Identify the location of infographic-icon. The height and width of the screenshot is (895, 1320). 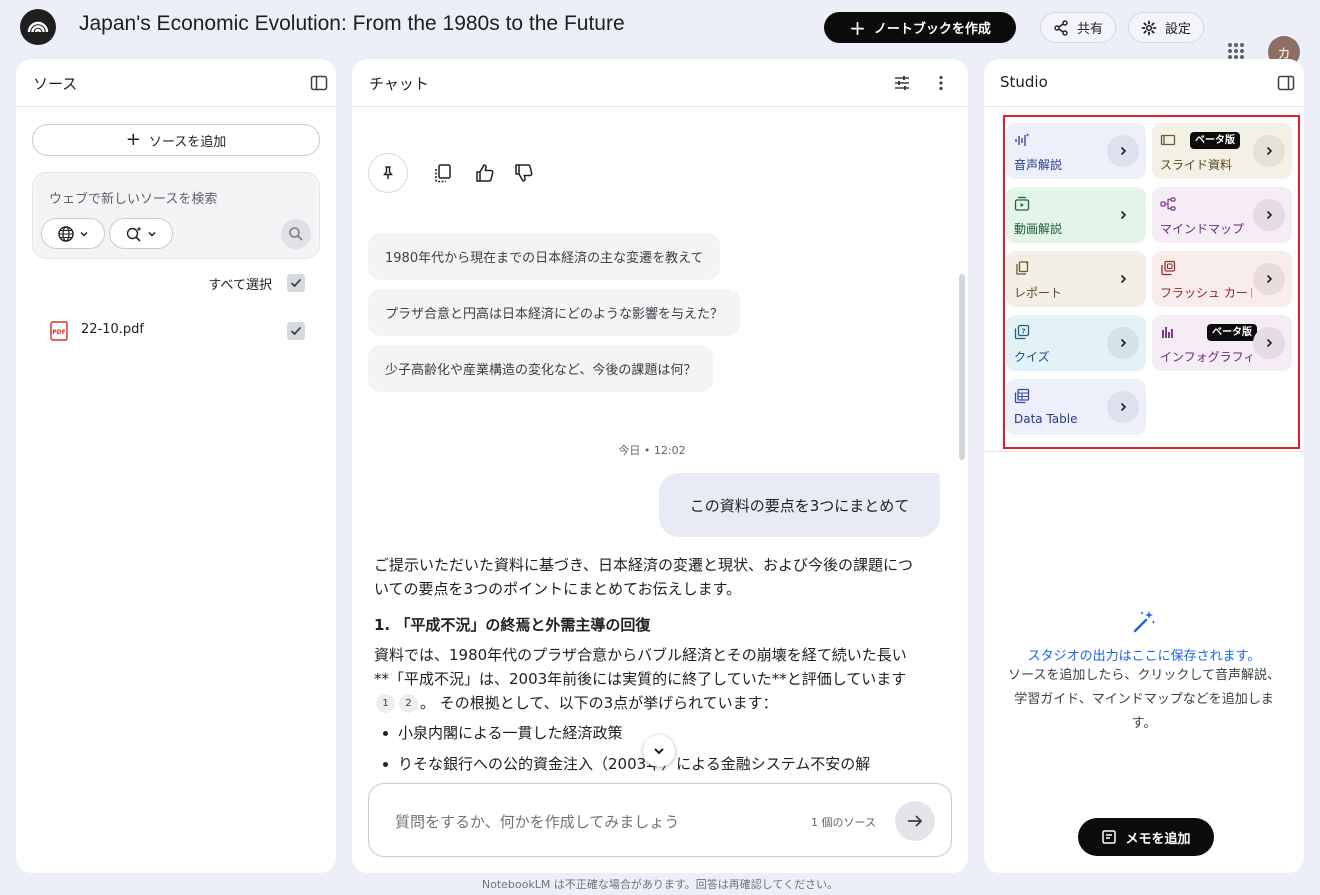
(1167, 332).